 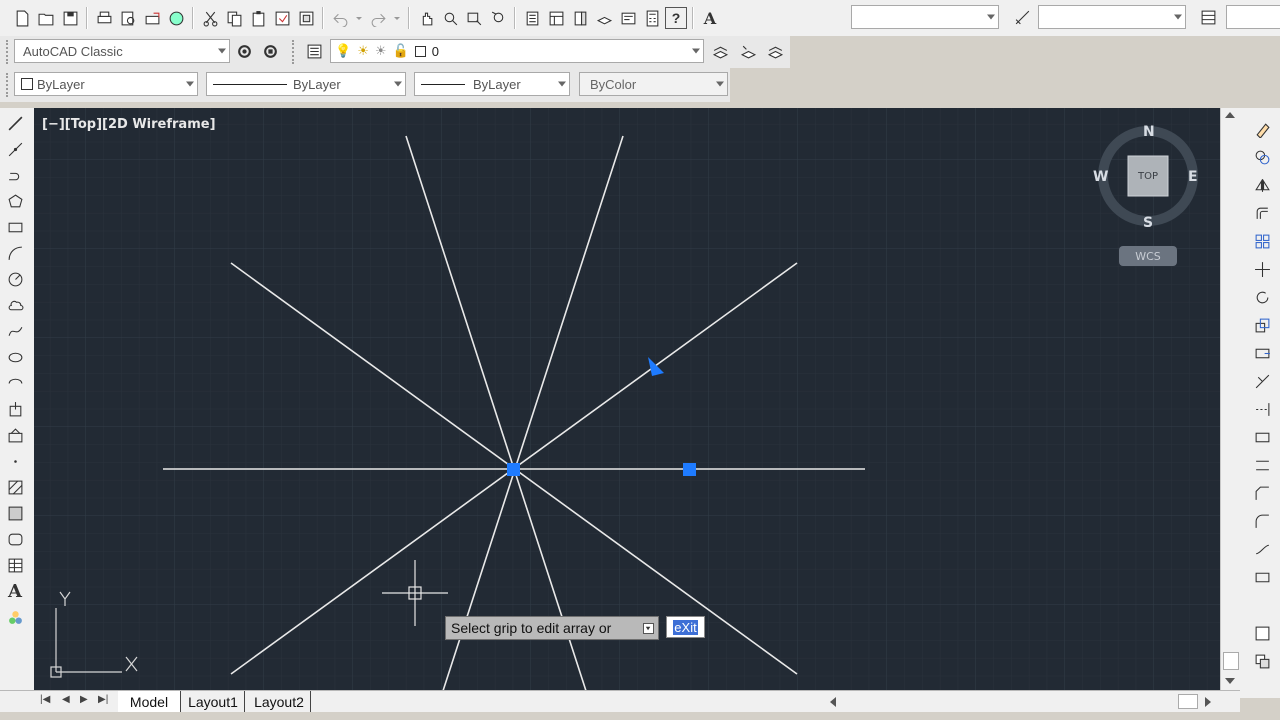 I want to click on workspace-settings-icon, so click(x=244, y=51).